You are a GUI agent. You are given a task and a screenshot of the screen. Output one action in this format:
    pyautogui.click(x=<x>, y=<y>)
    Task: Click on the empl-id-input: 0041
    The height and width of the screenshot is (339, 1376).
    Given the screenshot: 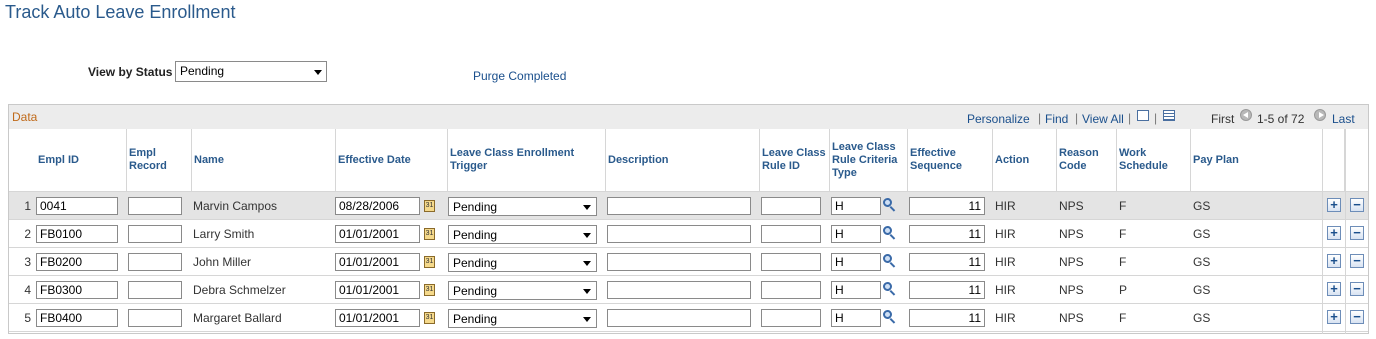 What is the action you would take?
    pyautogui.click(x=77, y=206)
    